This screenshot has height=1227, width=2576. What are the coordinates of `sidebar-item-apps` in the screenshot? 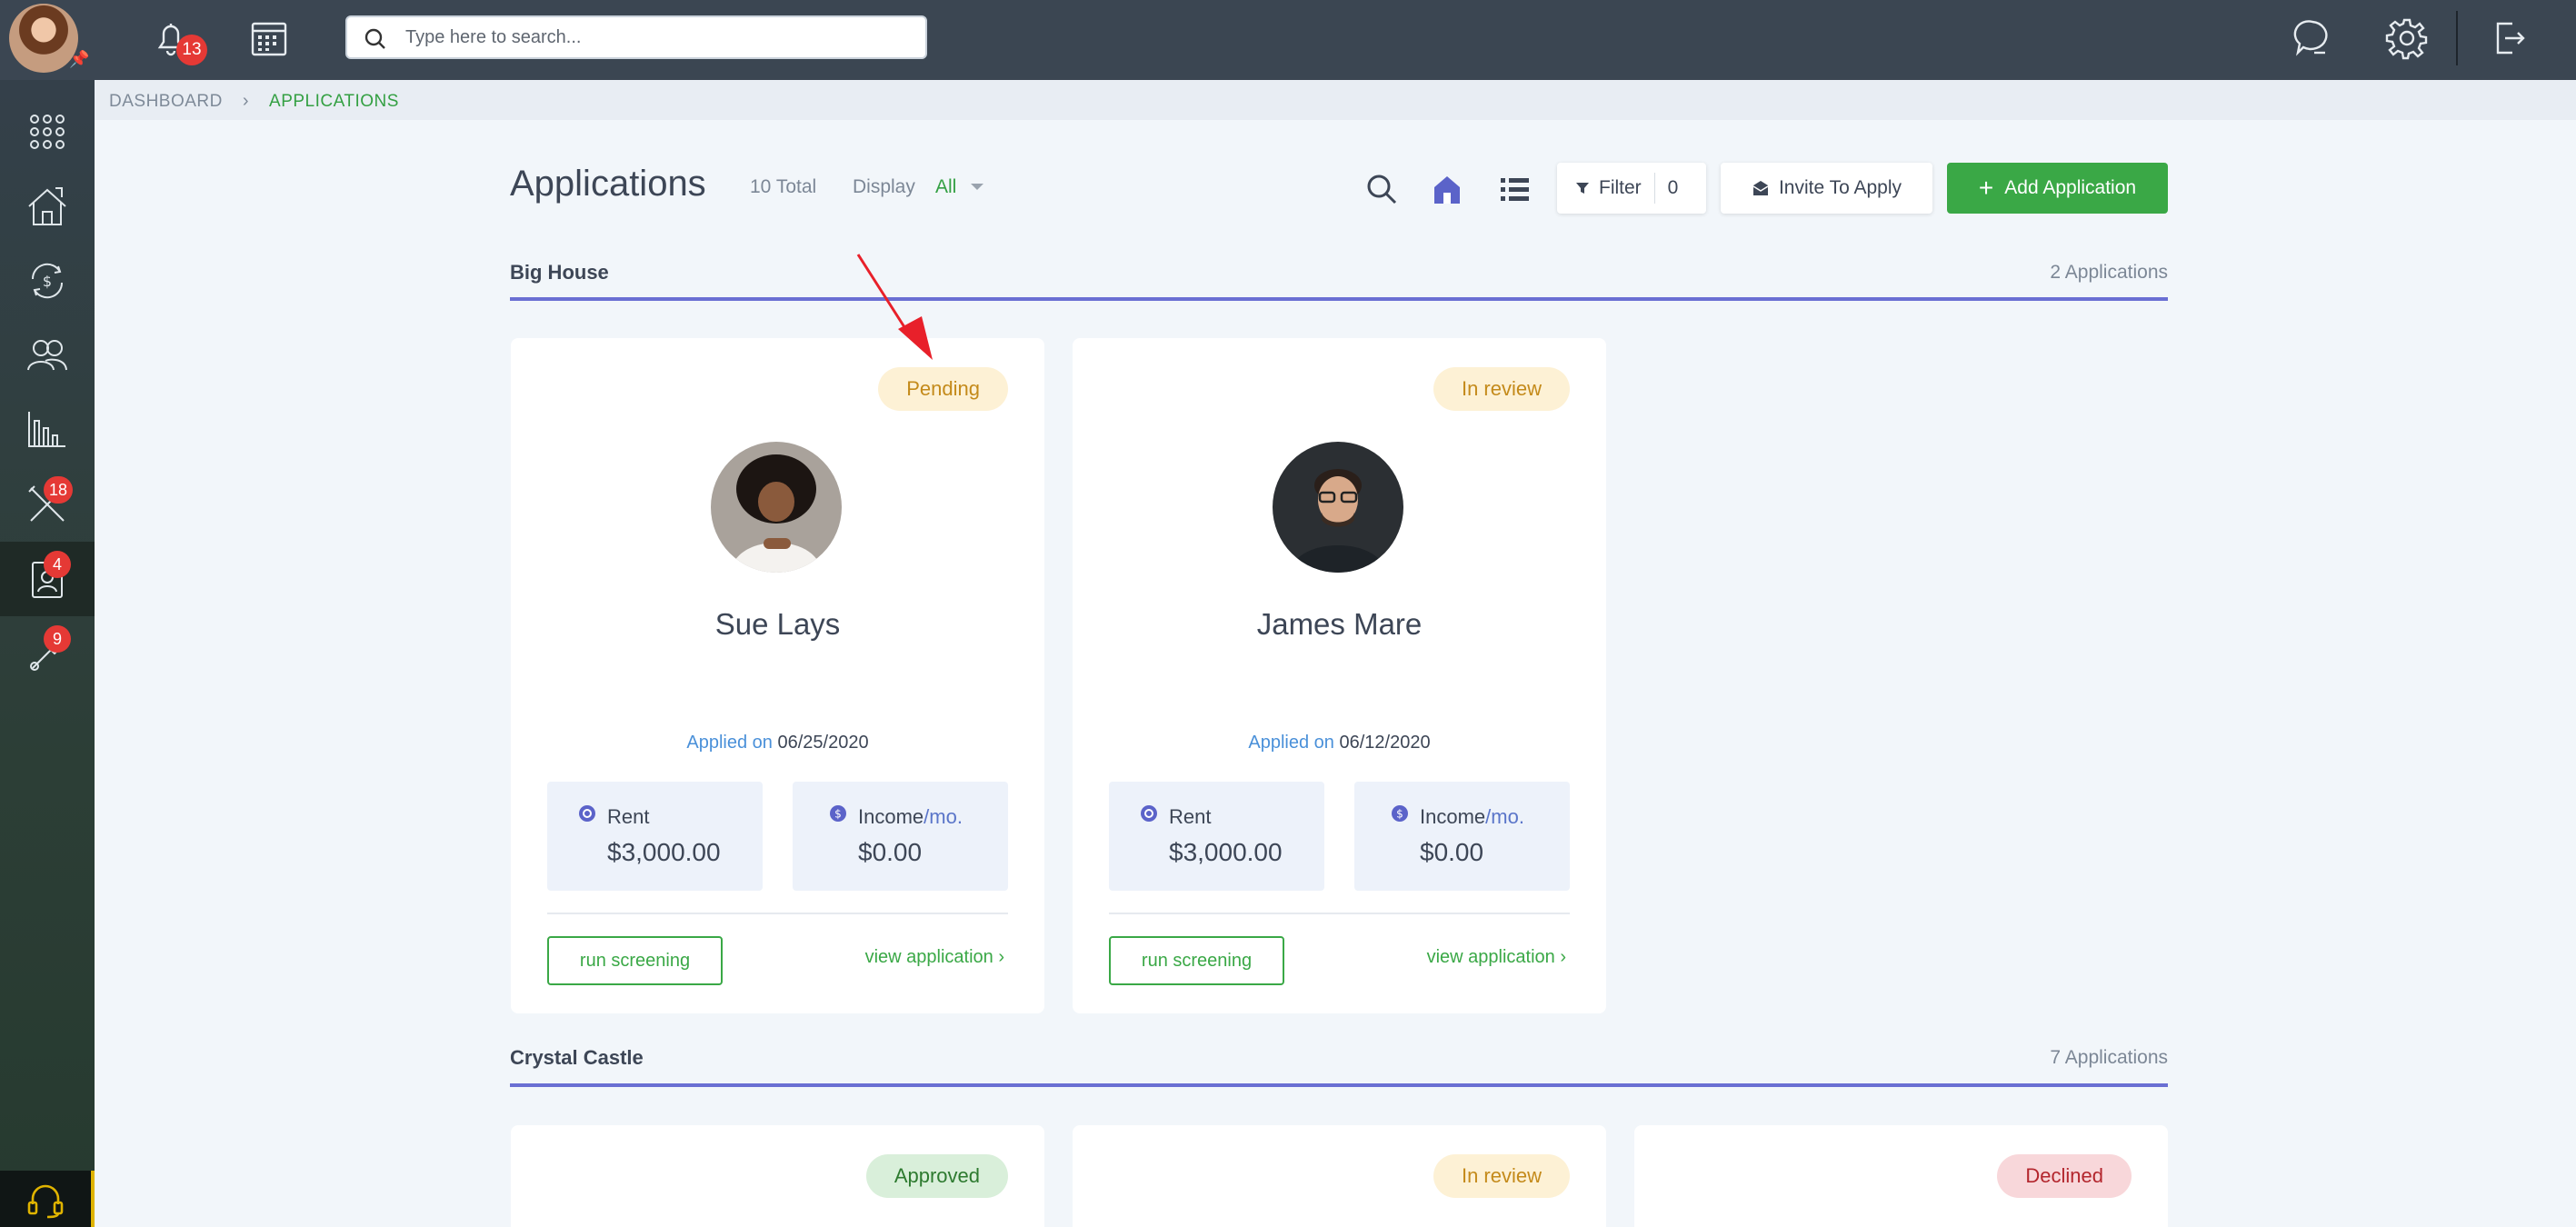 It's located at (48, 132).